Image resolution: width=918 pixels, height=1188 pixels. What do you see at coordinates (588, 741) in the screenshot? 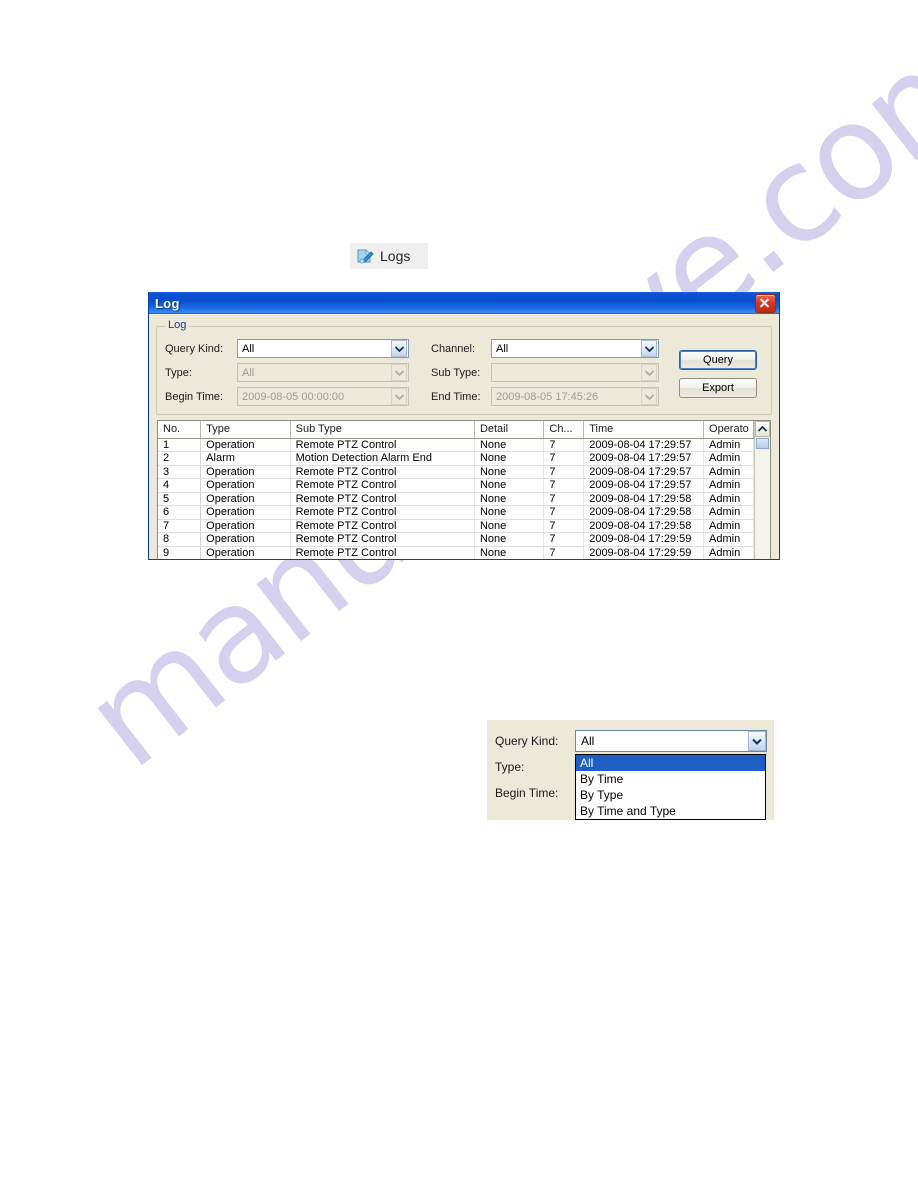
I see `callout-query-kind-value: All` at bounding box center [588, 741].